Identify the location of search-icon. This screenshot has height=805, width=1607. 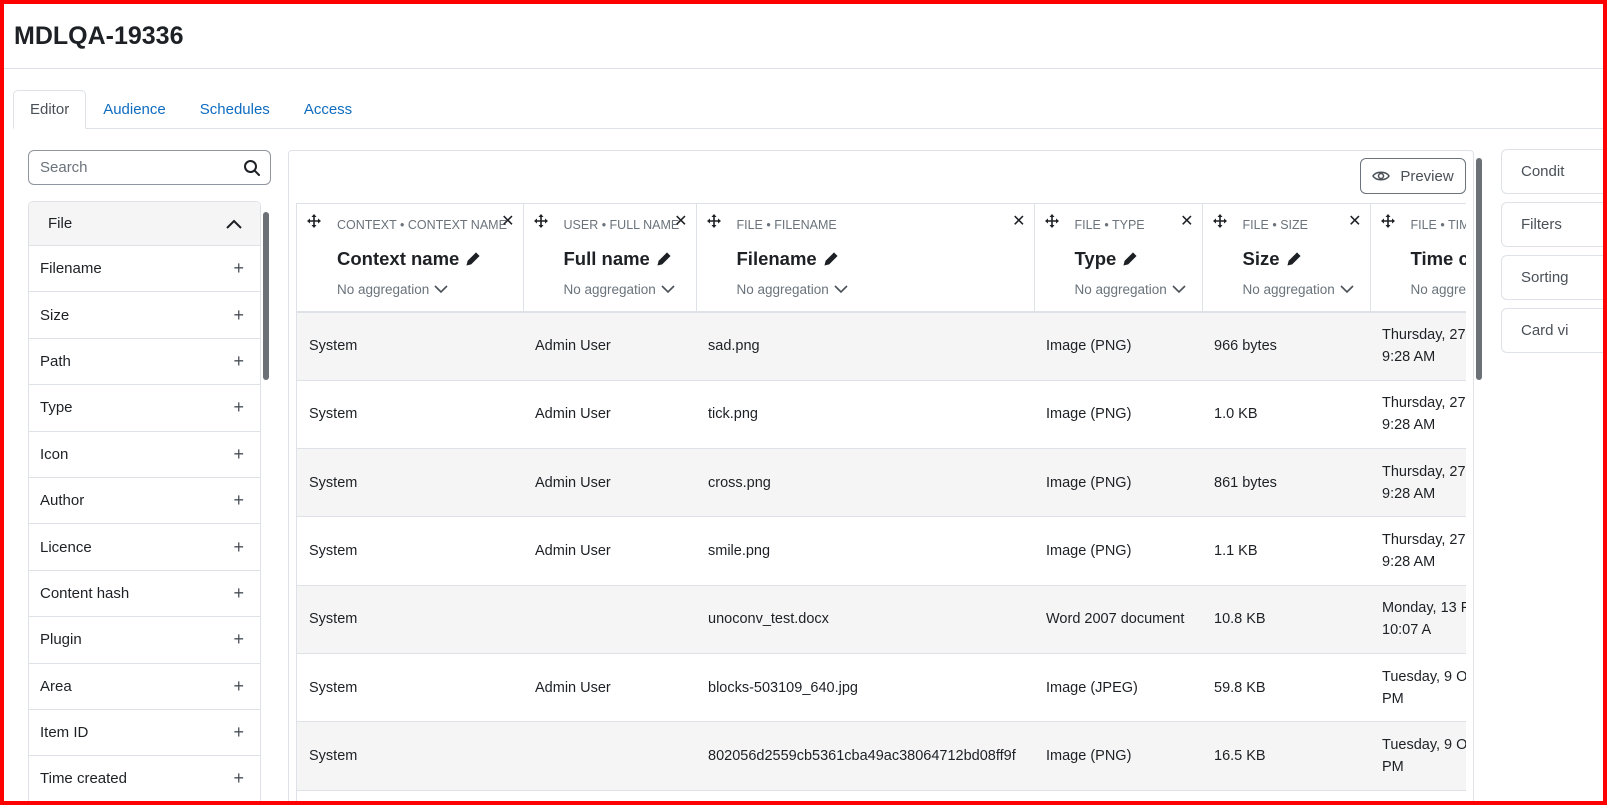
(252, 168).